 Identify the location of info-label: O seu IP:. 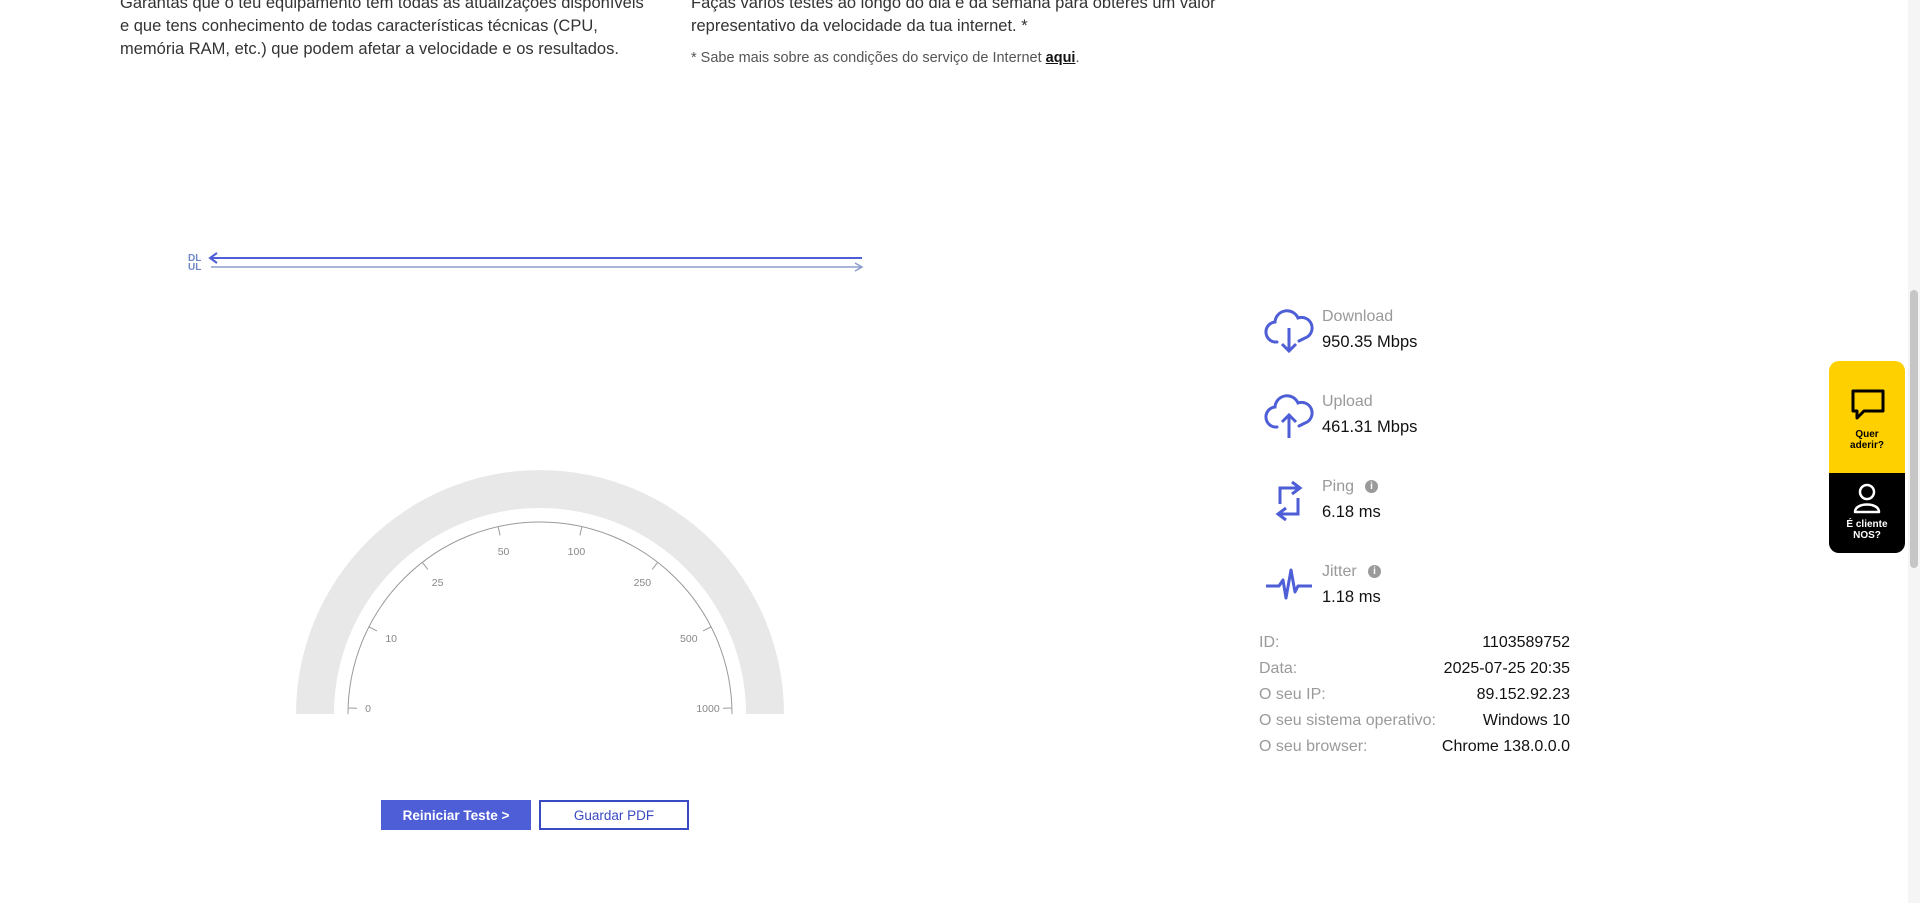
(1292, 694).